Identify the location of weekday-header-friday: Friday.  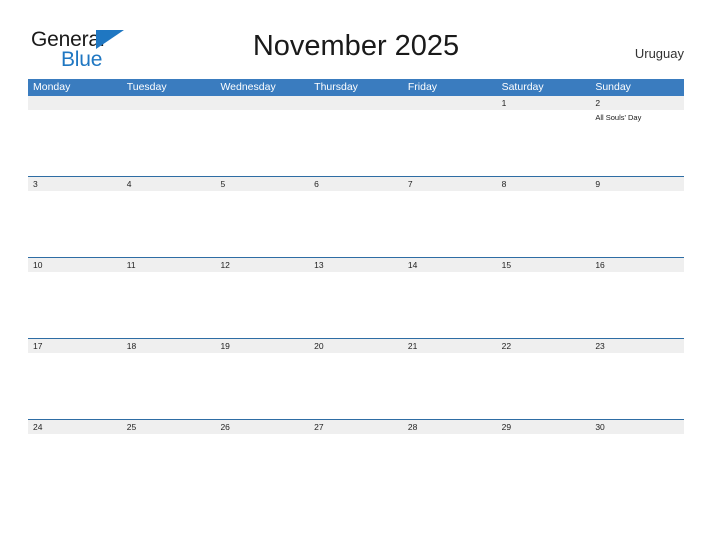
(422, 87).